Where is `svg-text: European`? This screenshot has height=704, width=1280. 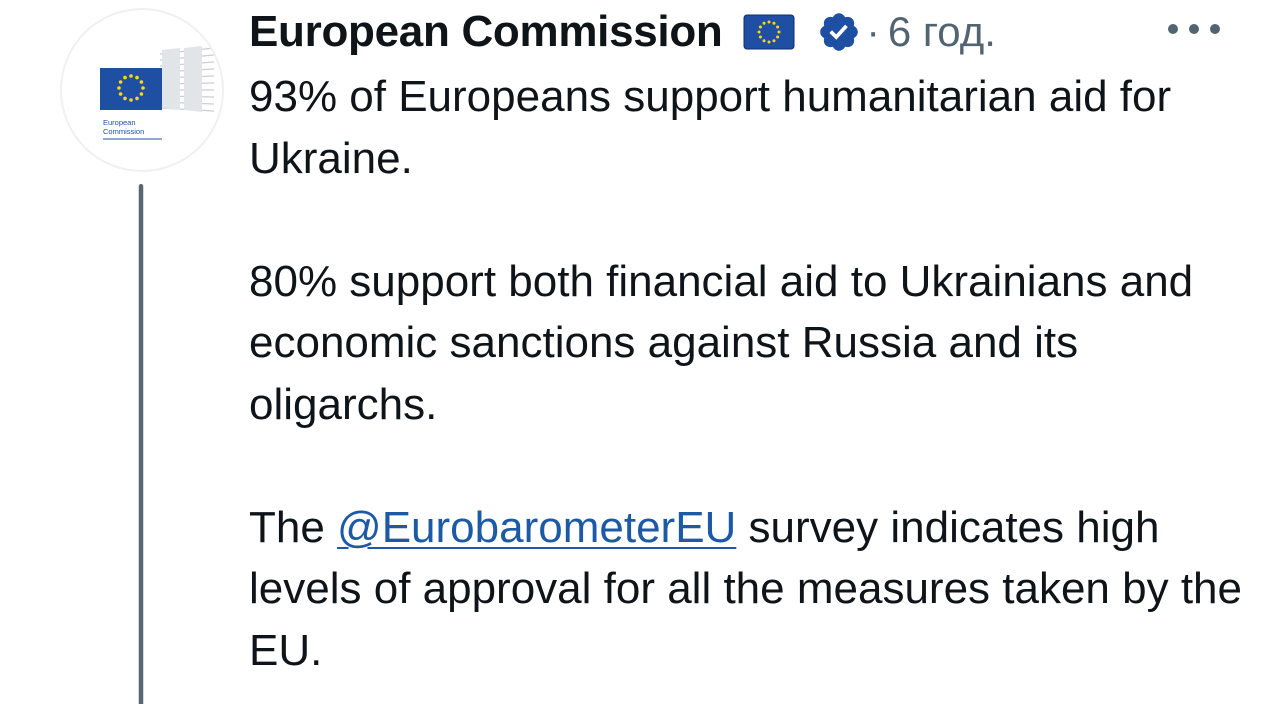
svg-text: European is located at coordinates (119, 122).